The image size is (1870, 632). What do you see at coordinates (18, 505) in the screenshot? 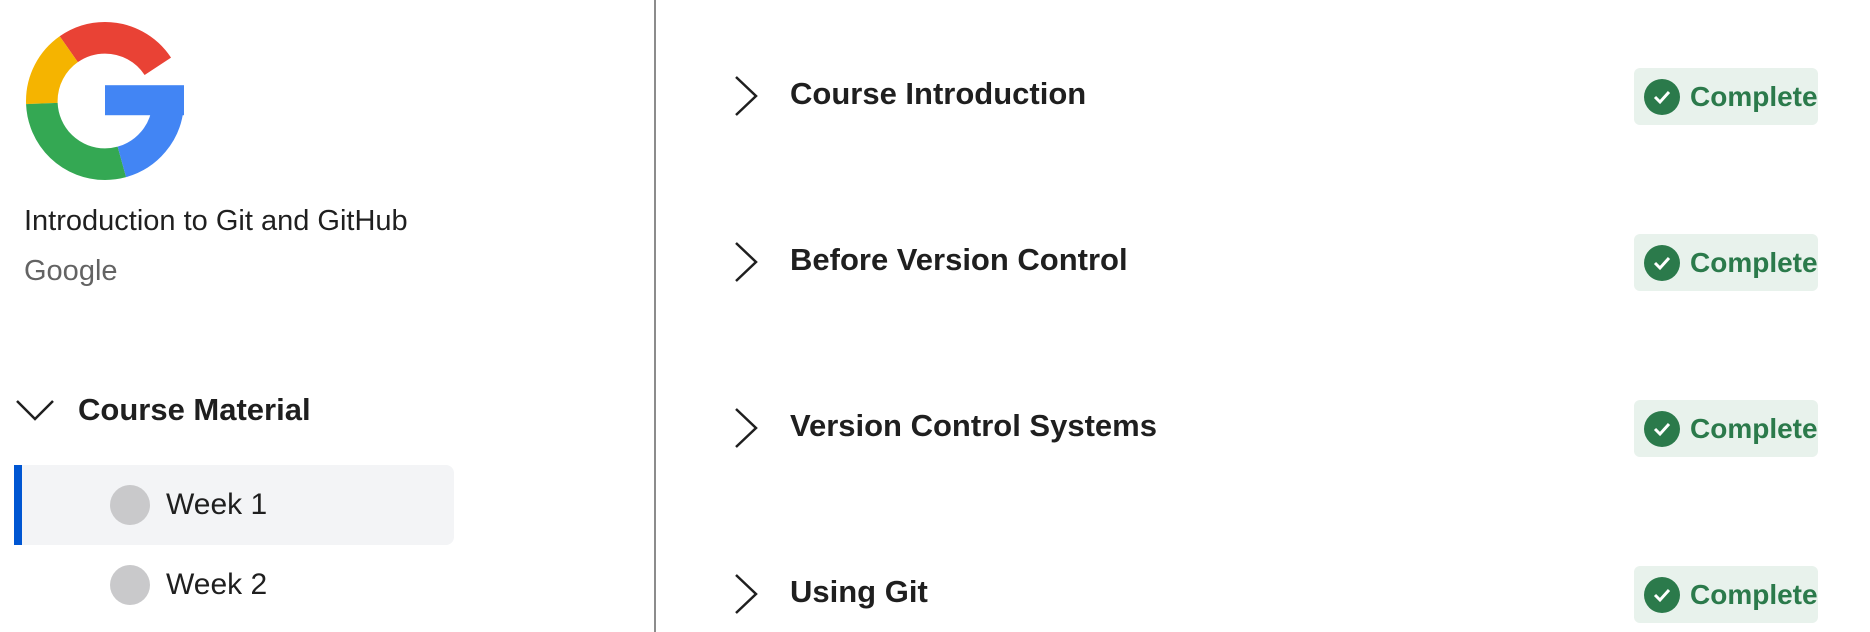
I see `active-indicator` at bounding box center [18, 505].